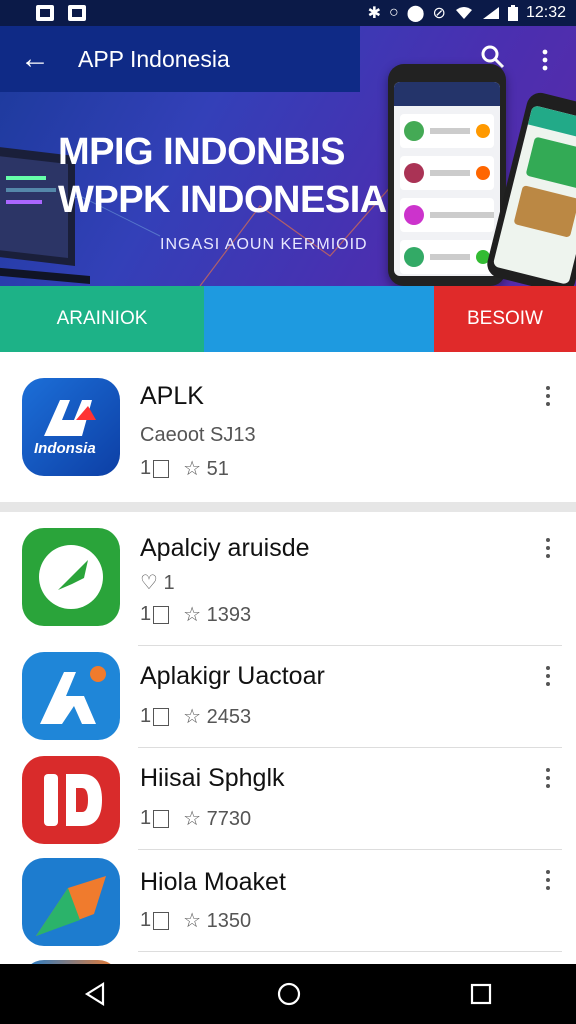 The width and height of the screenshot is (576, 1024). What do you see at coordinates (232, 676) in the screenshot?
I see `app-title: Aplakigr Uactoar` at bounding box center [232, 676].